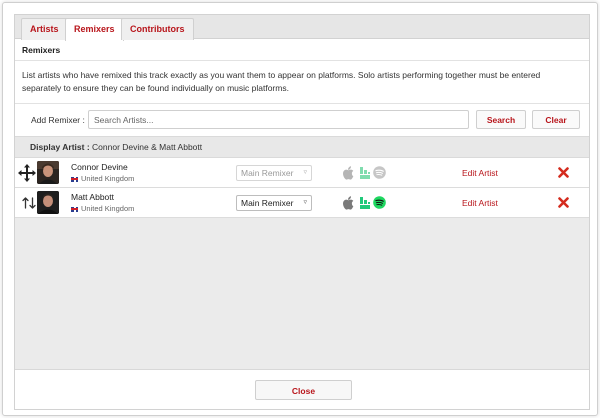 The image size is (600, 418). I want to click on display-artist-value: Connor Devine & Matt Abbott, so click(147, 147).